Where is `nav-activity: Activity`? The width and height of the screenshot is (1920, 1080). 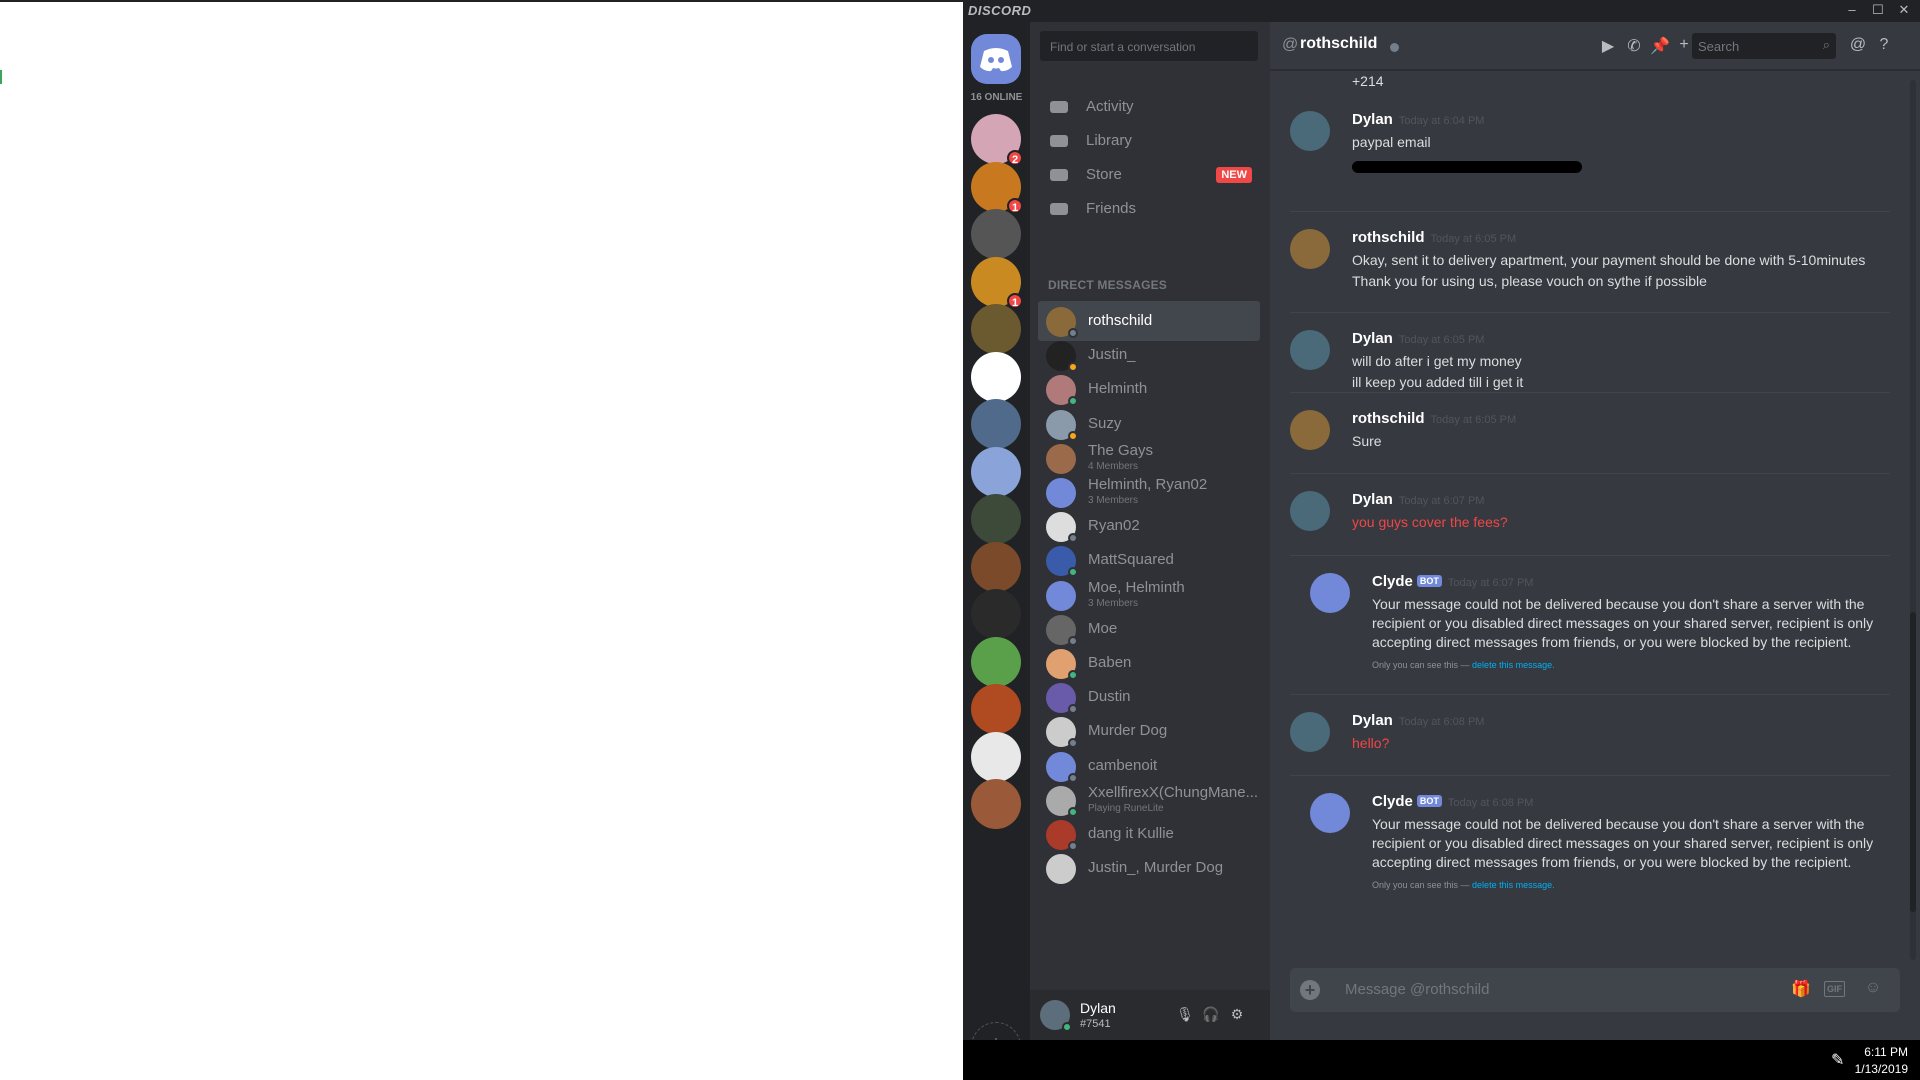 nav-activity: Activity is located at coordinates (1149, 107).